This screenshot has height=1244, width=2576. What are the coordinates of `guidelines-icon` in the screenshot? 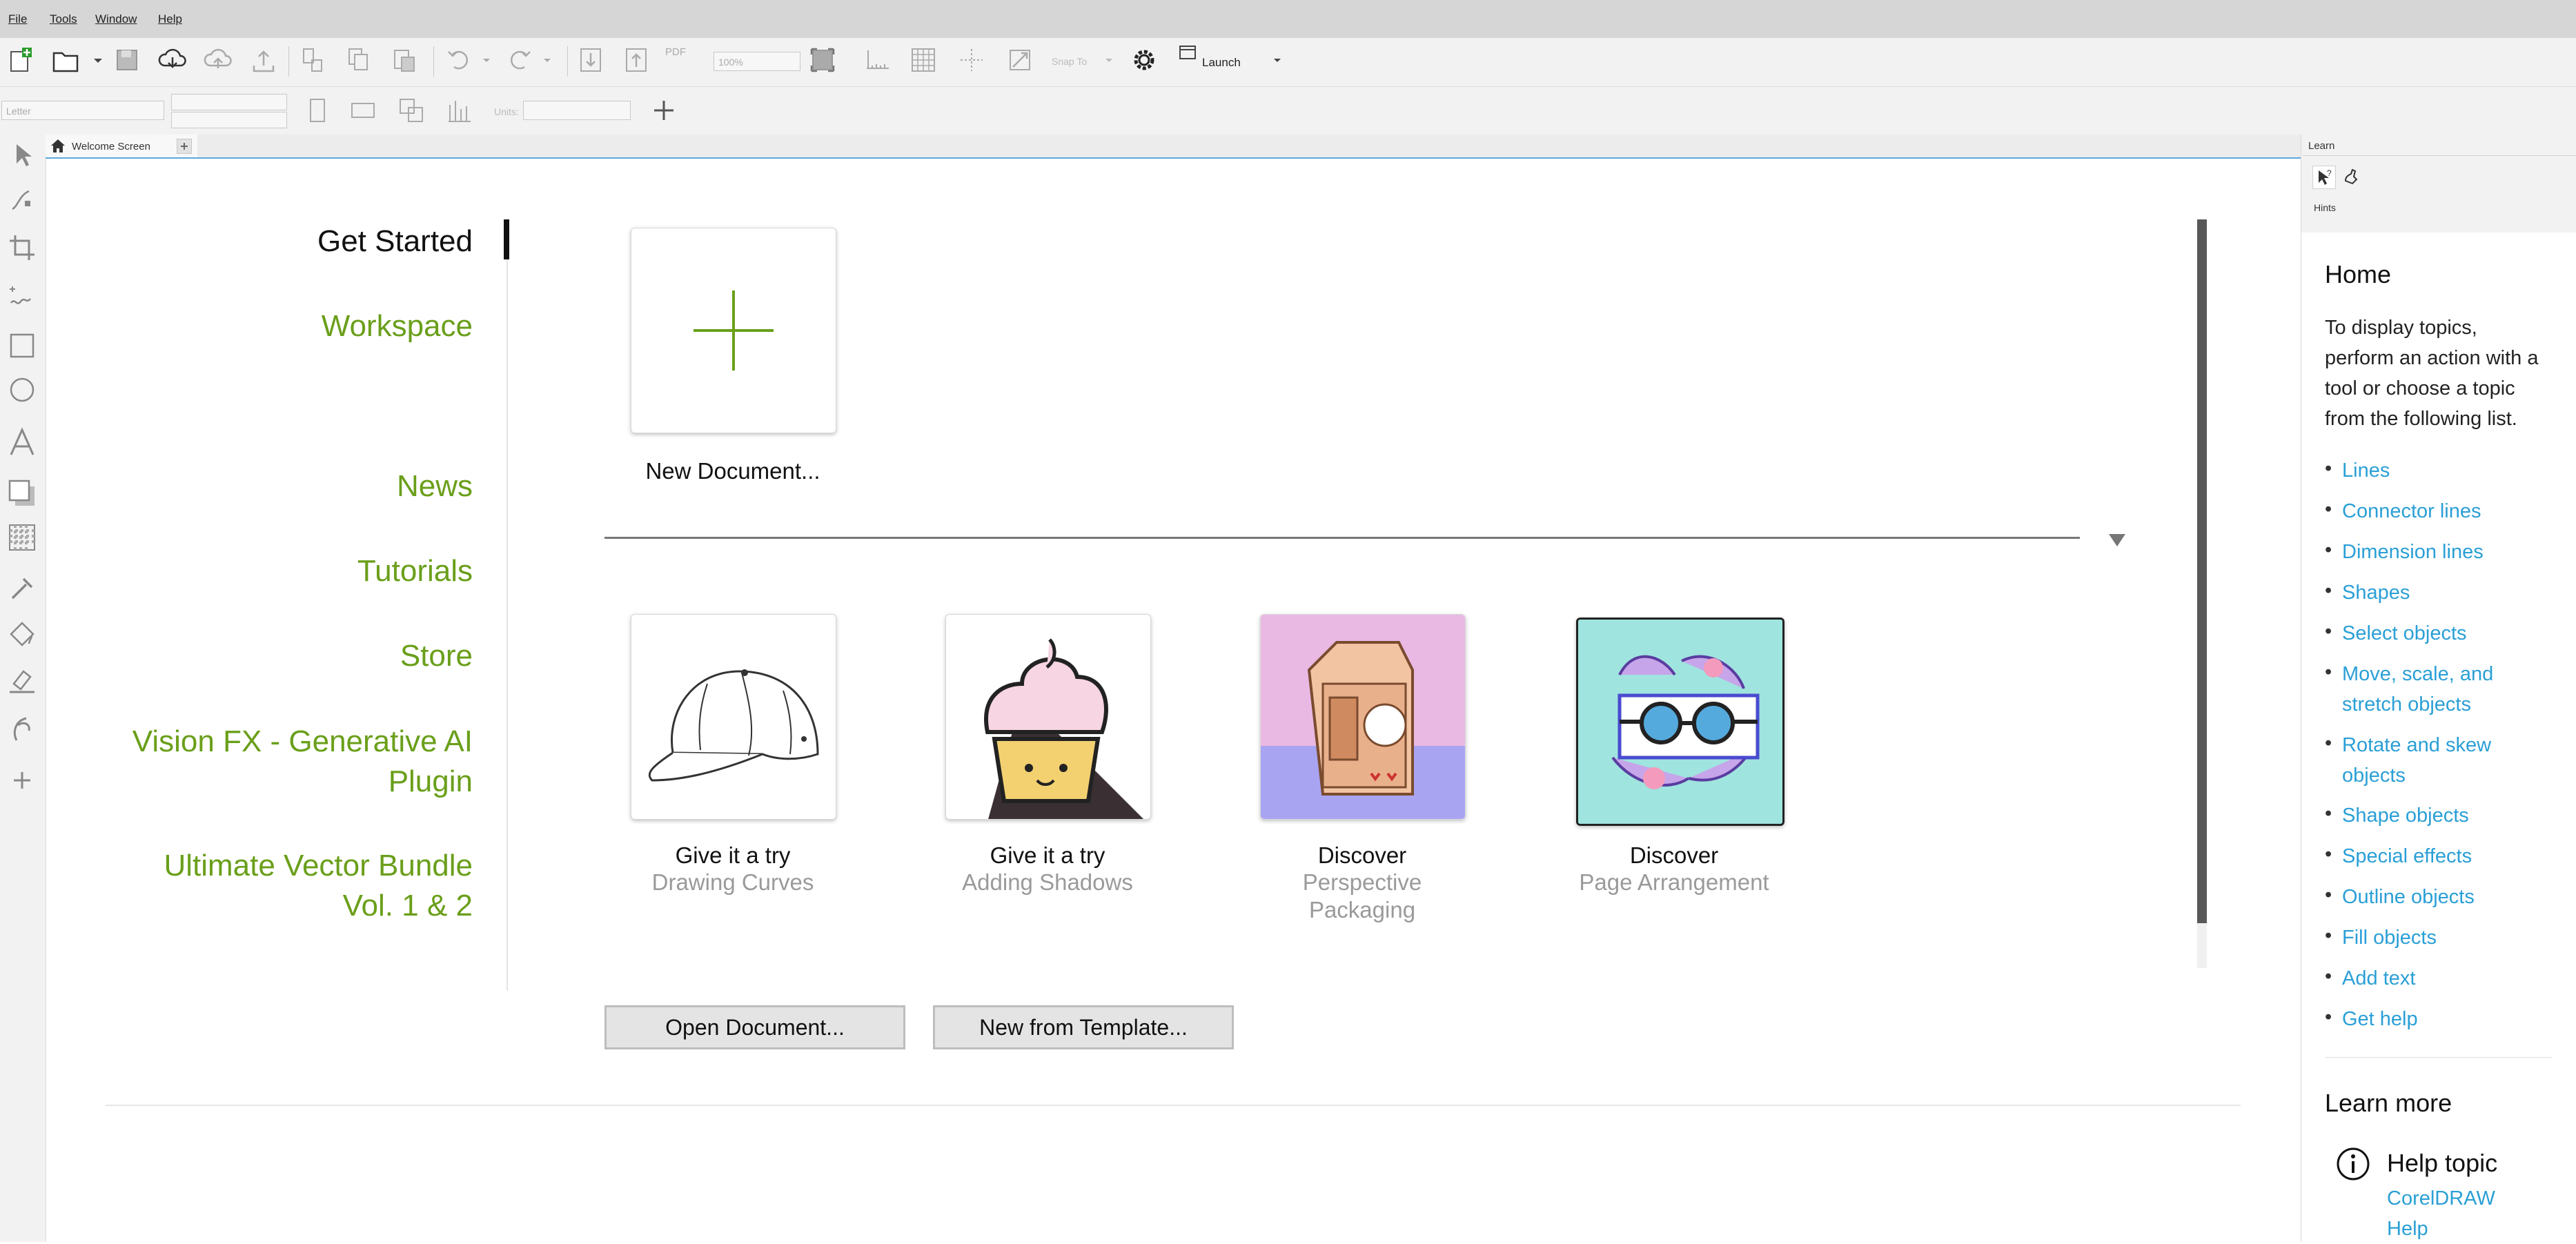 It's located at (971, 60).